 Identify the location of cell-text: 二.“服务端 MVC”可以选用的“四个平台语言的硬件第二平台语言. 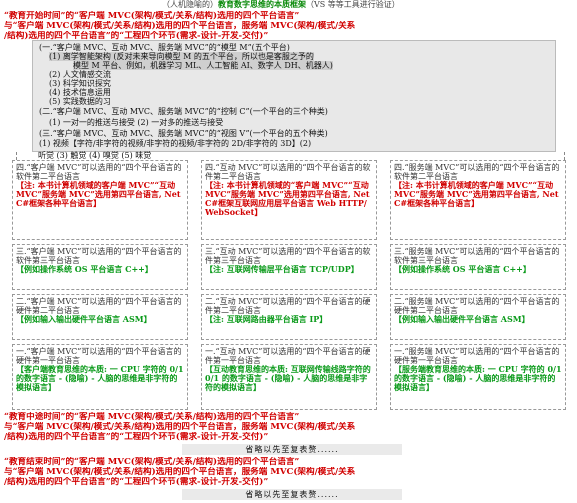
(477, 306).